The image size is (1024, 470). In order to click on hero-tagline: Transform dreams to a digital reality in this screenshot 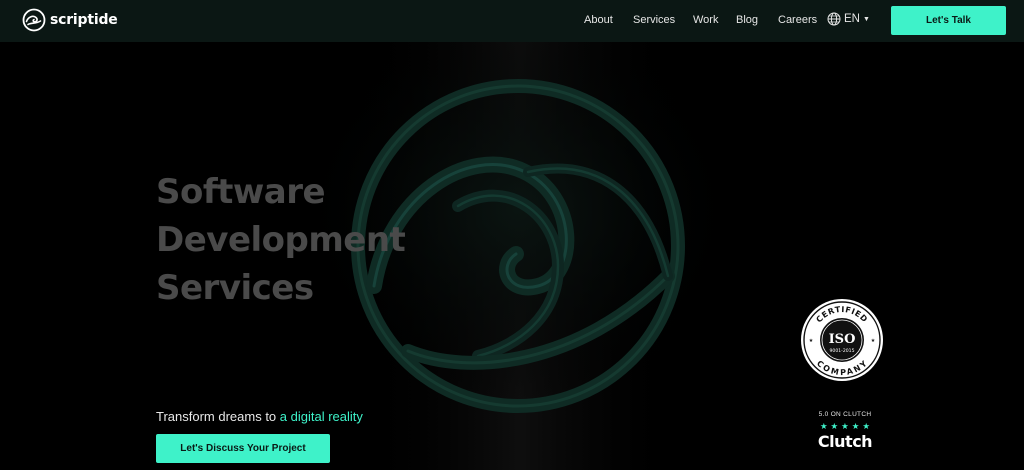, I will do `click(259, 416)`.